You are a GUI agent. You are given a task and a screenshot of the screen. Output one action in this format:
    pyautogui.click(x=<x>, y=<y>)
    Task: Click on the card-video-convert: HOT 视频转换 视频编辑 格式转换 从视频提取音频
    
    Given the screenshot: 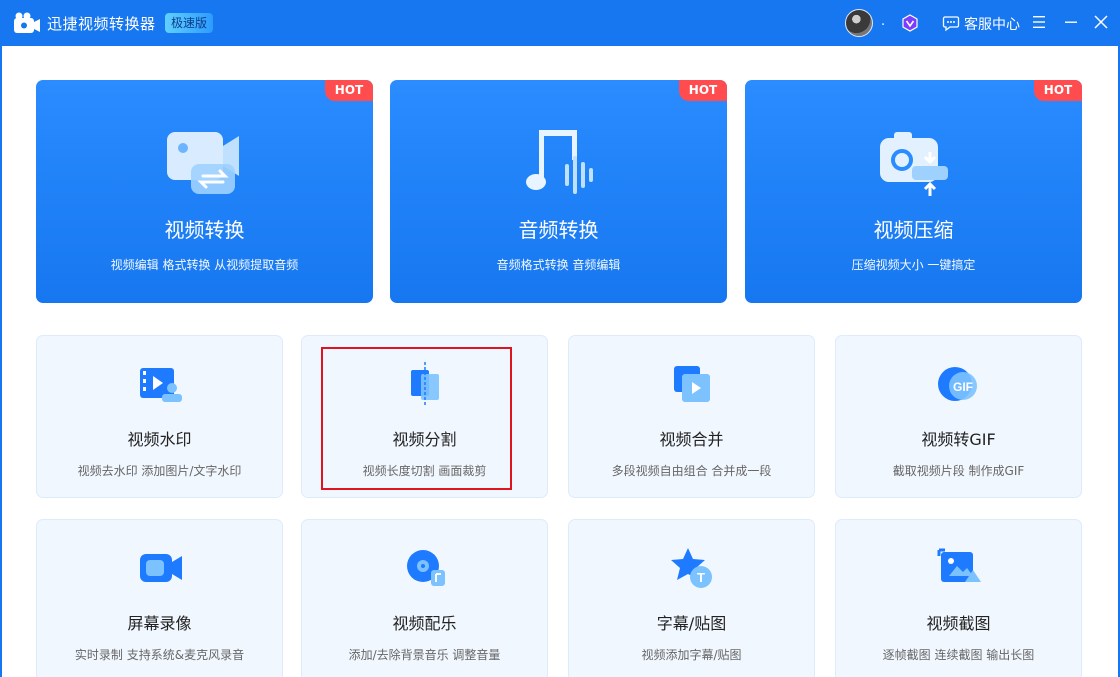 What is the action you would take?
    pyautogui.click(x=204, y=191)
    